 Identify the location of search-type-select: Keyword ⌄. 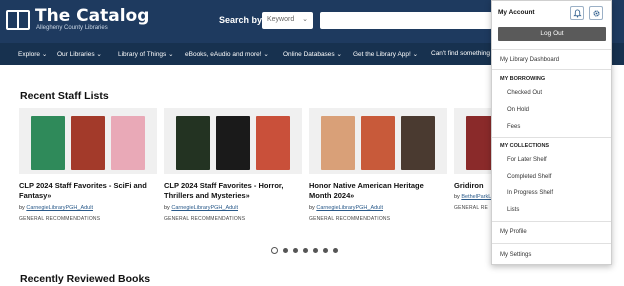
(287, 20).